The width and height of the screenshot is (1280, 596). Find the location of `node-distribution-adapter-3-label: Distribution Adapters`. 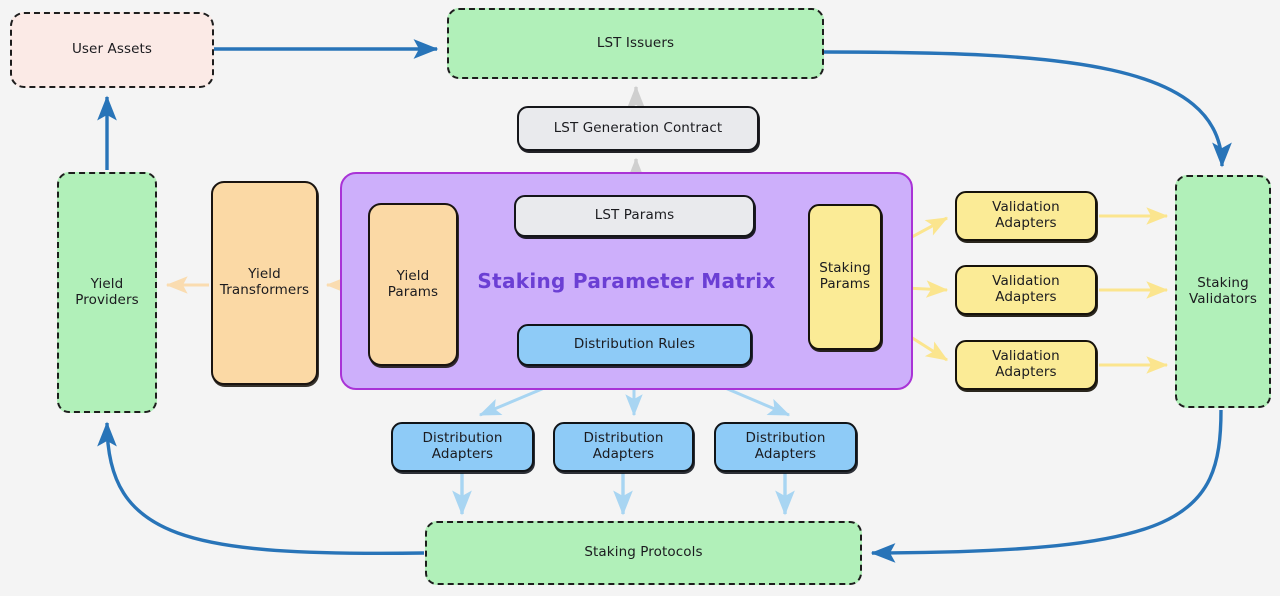

node-distribution-adapter-3-label: Distribution Adapters is located at coordinates (785, 446).